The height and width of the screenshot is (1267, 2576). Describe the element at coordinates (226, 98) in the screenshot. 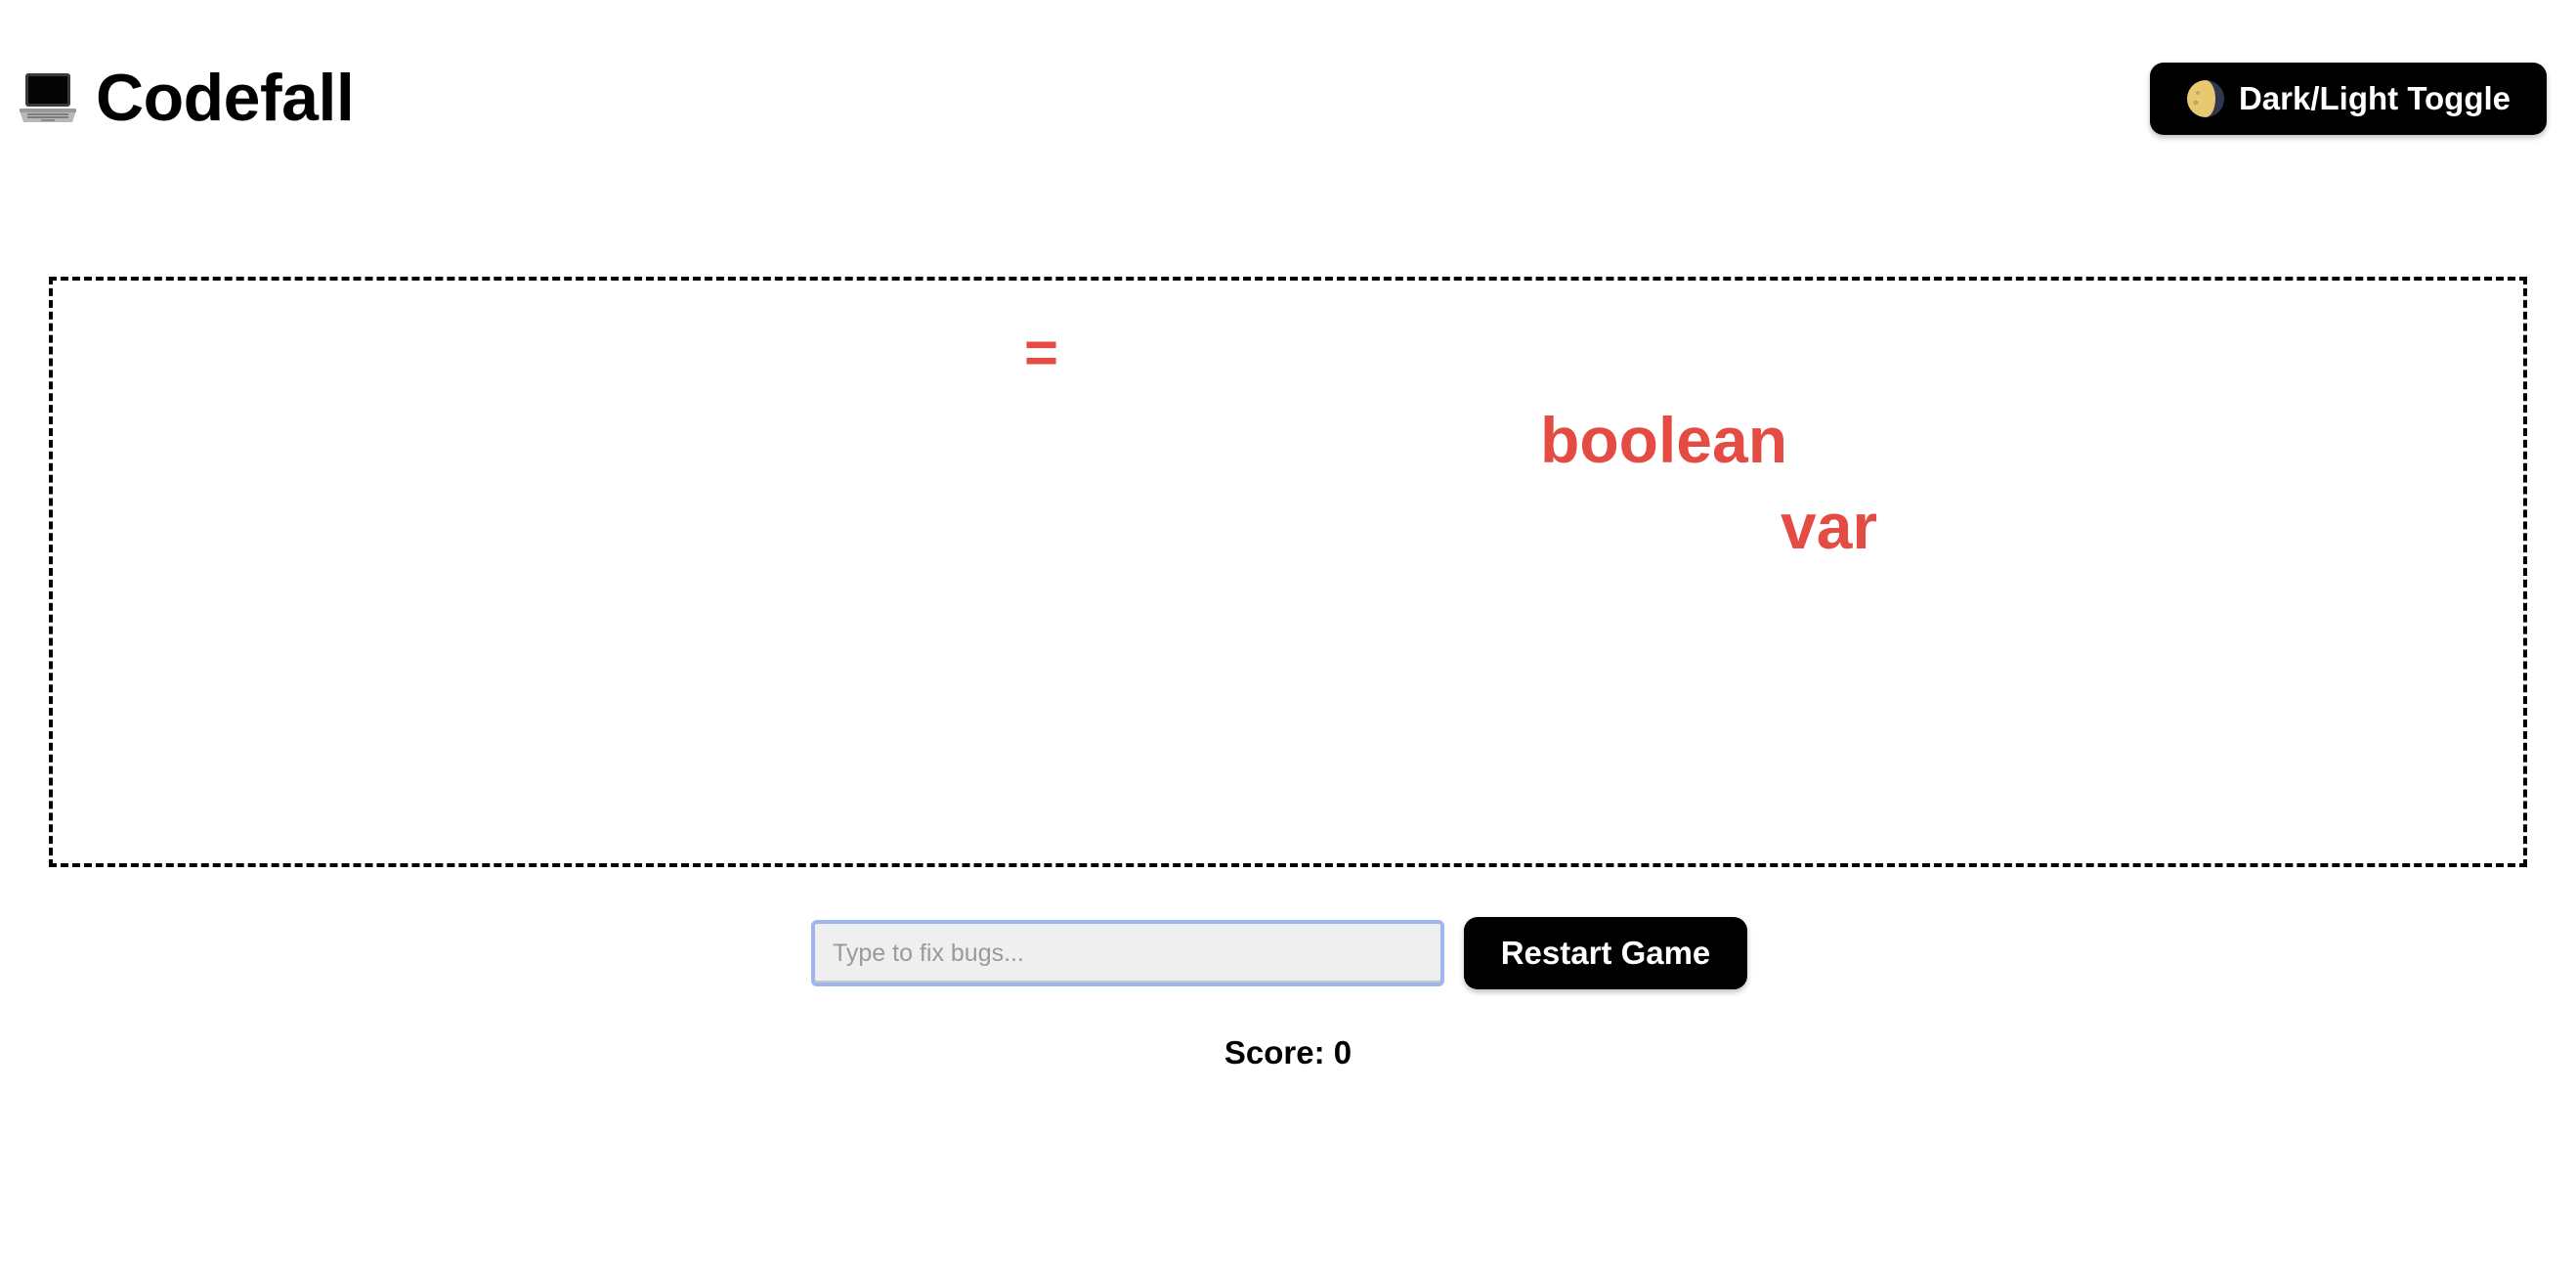

I see `page-title: Codefall` at that location.